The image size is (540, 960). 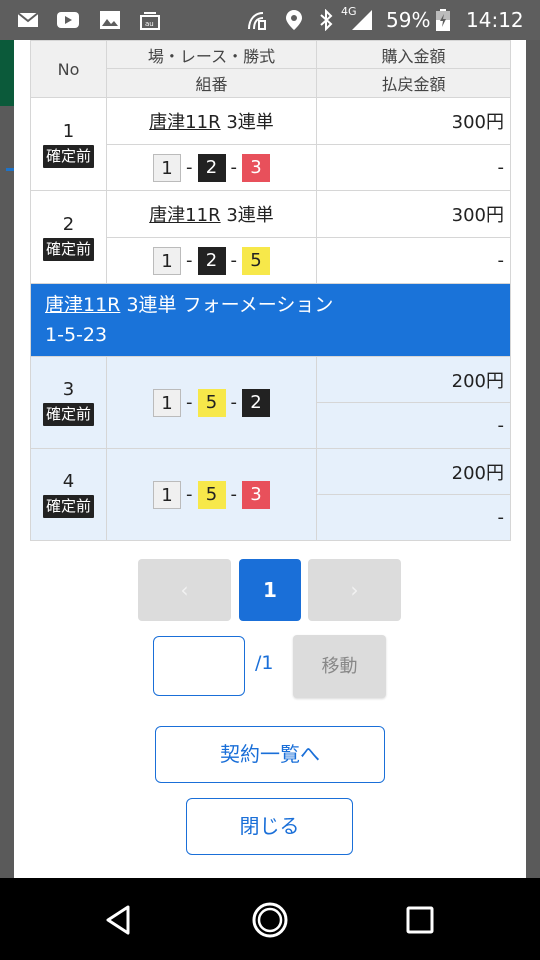 What do you see at coordinates (149, 24) in the screenshot?
I see `svg-text: au` at bounding box center [149, 24].